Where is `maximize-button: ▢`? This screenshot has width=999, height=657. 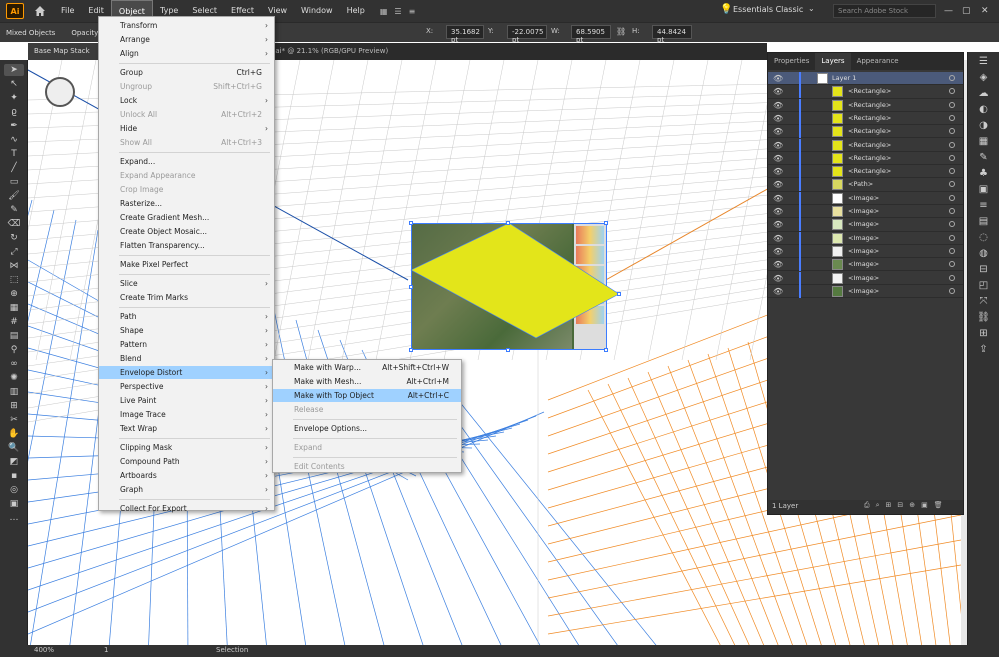 maximize-button: ▢ is located at coordinates (966, 11).